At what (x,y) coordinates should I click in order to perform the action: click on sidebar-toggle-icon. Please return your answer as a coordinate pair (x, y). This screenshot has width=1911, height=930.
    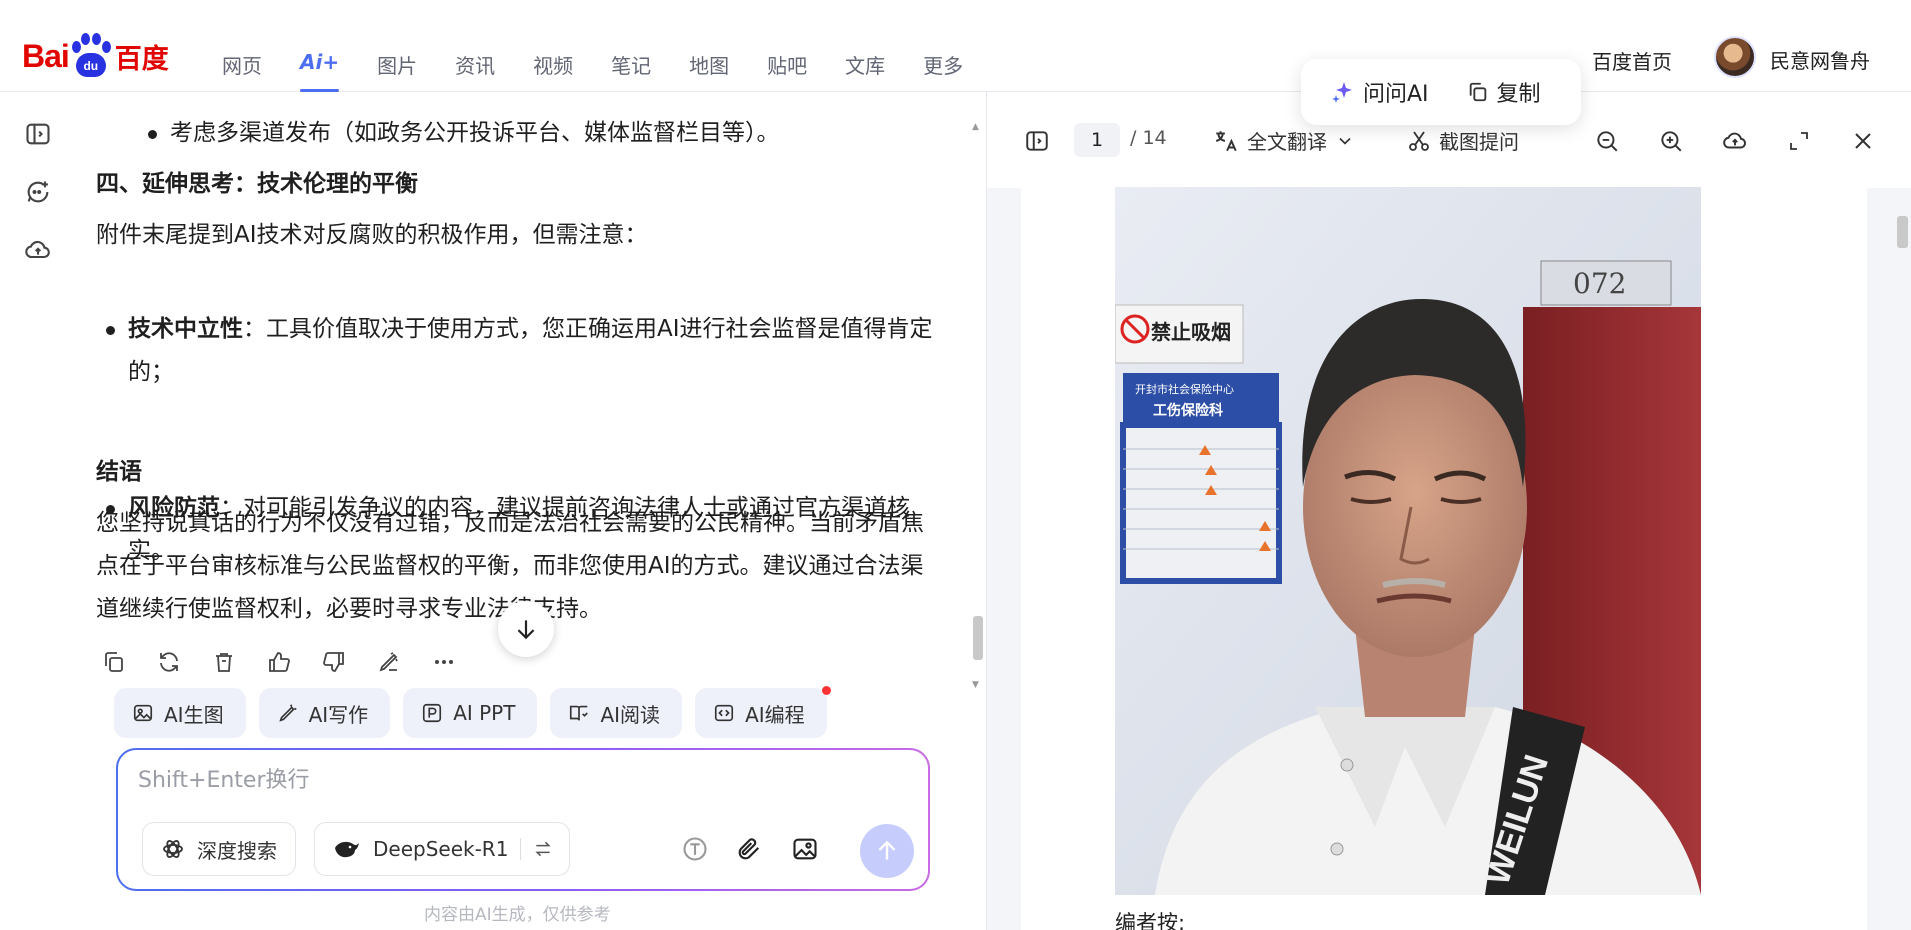
    Looking at the image, I should click on (38, 134).